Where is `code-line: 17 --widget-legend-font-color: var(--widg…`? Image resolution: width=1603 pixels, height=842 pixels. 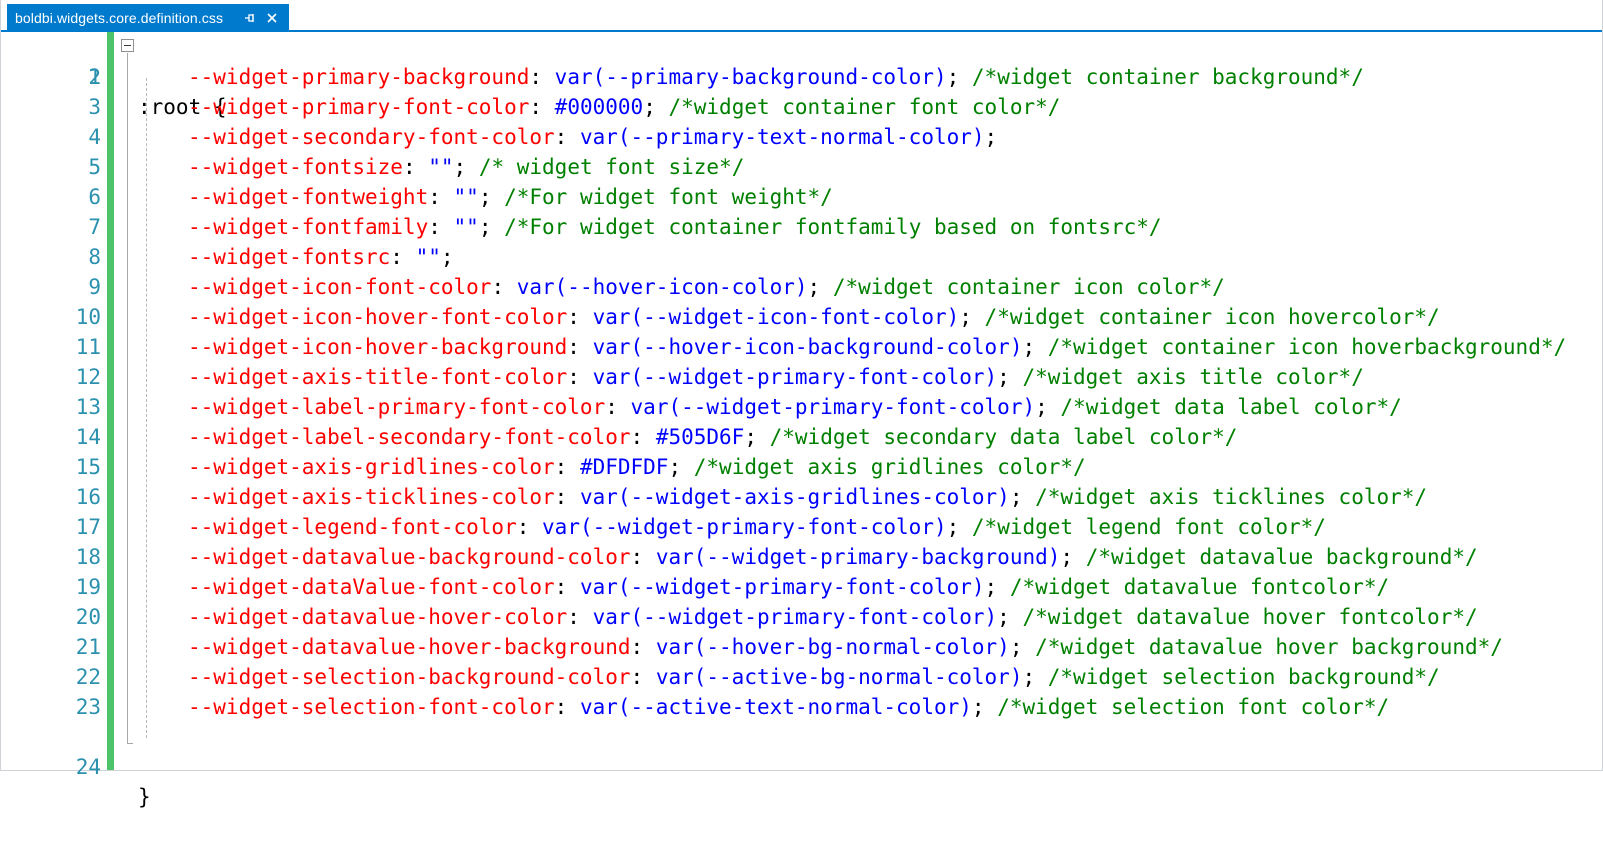
code-line: 17 --widget-legend-font-color: var(--widg… is located at coordinates (801, 527).